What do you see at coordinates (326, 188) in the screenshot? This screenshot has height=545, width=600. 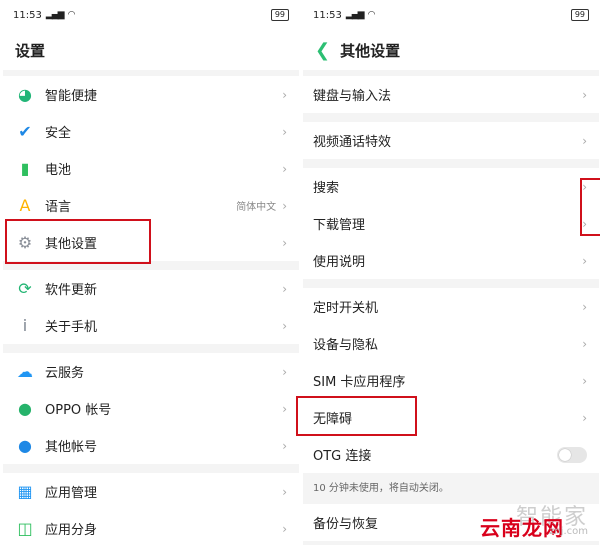 I see `settings-item-label: 搜索` at bounding box center [326, 188].